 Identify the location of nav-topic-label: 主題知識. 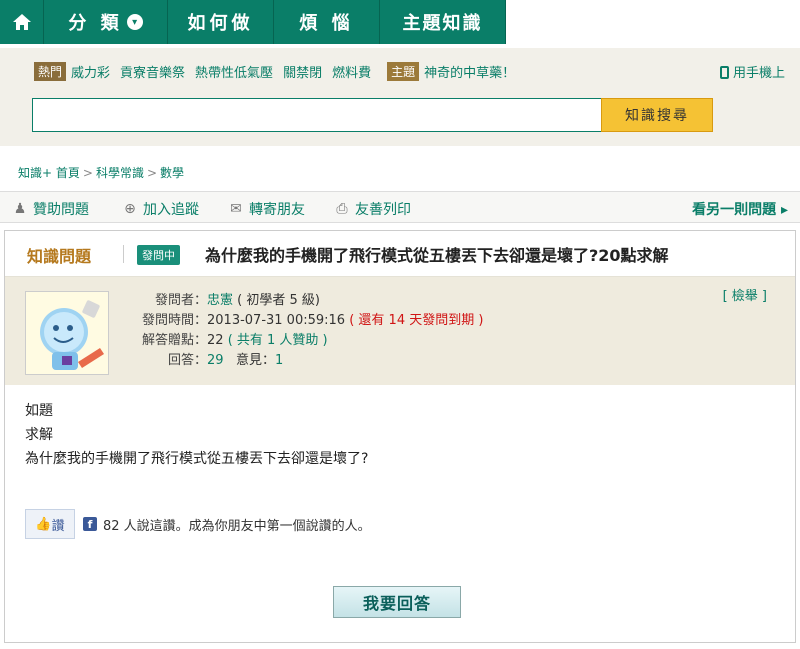
(442, 23).